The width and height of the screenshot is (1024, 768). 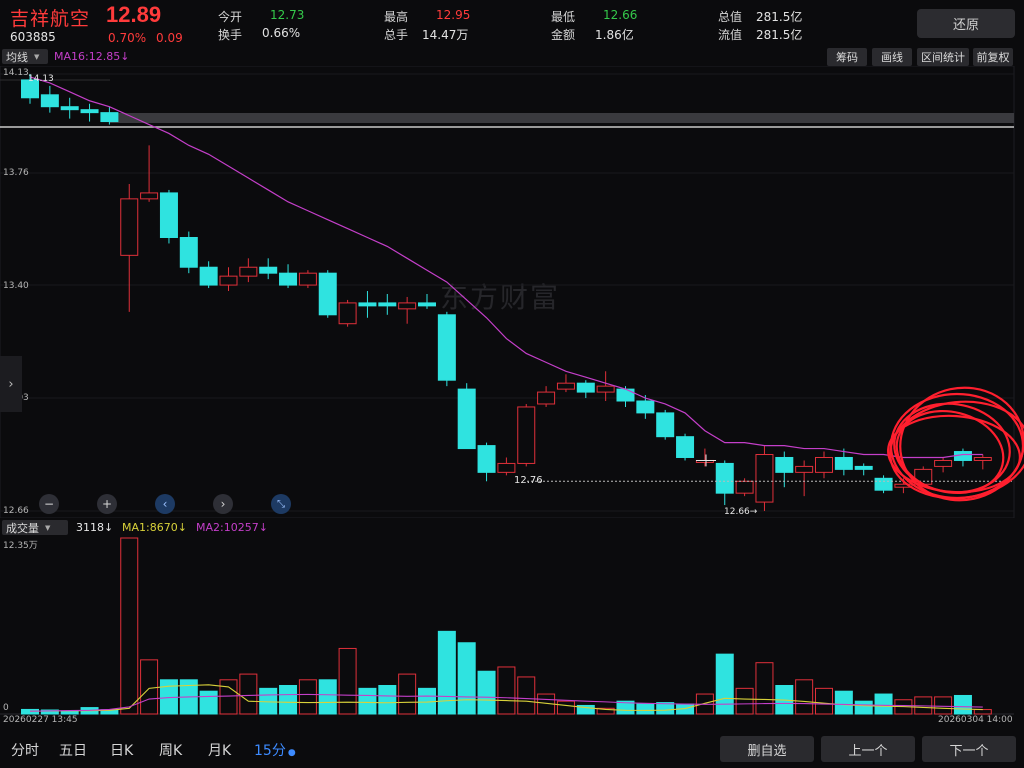 What do you see at coordinates (154, 527) in the screenshot?
I see `volume-ma1: MA1:8670↓` at bounding box center [154, 527].